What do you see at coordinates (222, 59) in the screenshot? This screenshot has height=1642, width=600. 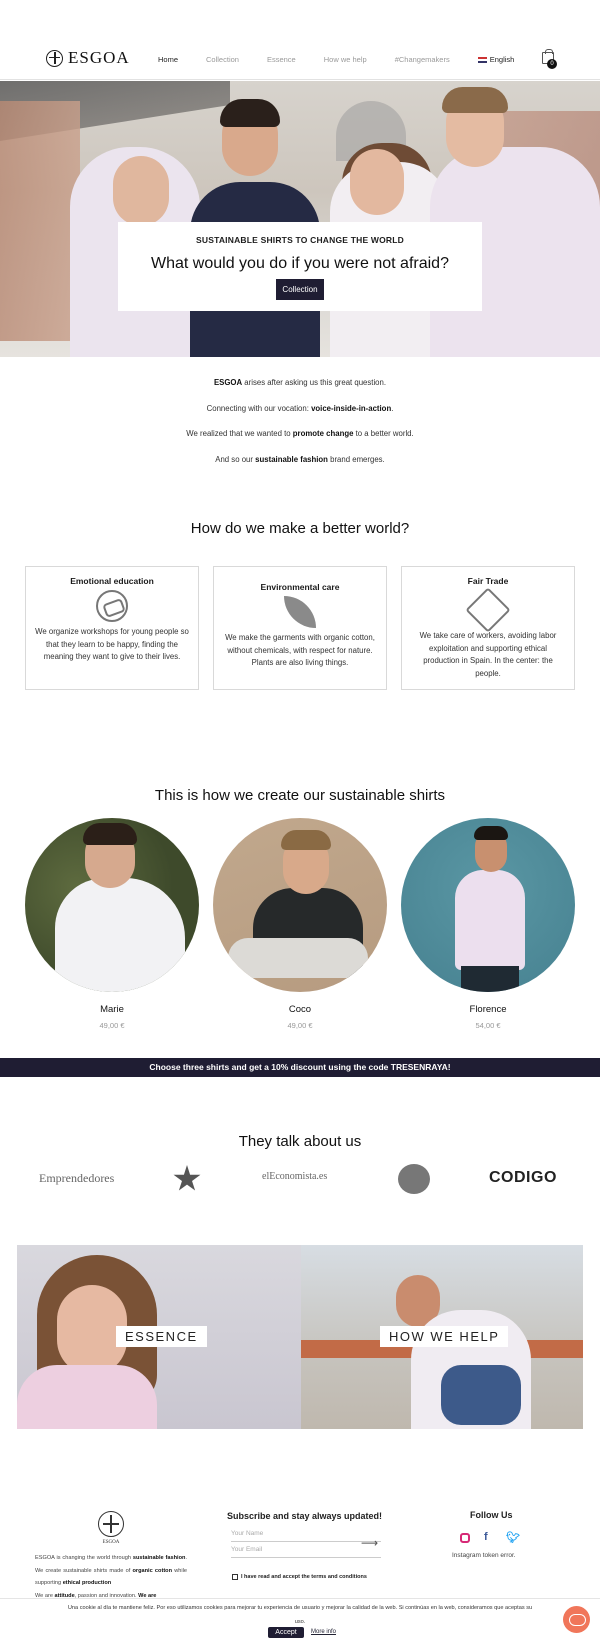 I see `nav-collection: Collection` at bounding box center [222, 59].